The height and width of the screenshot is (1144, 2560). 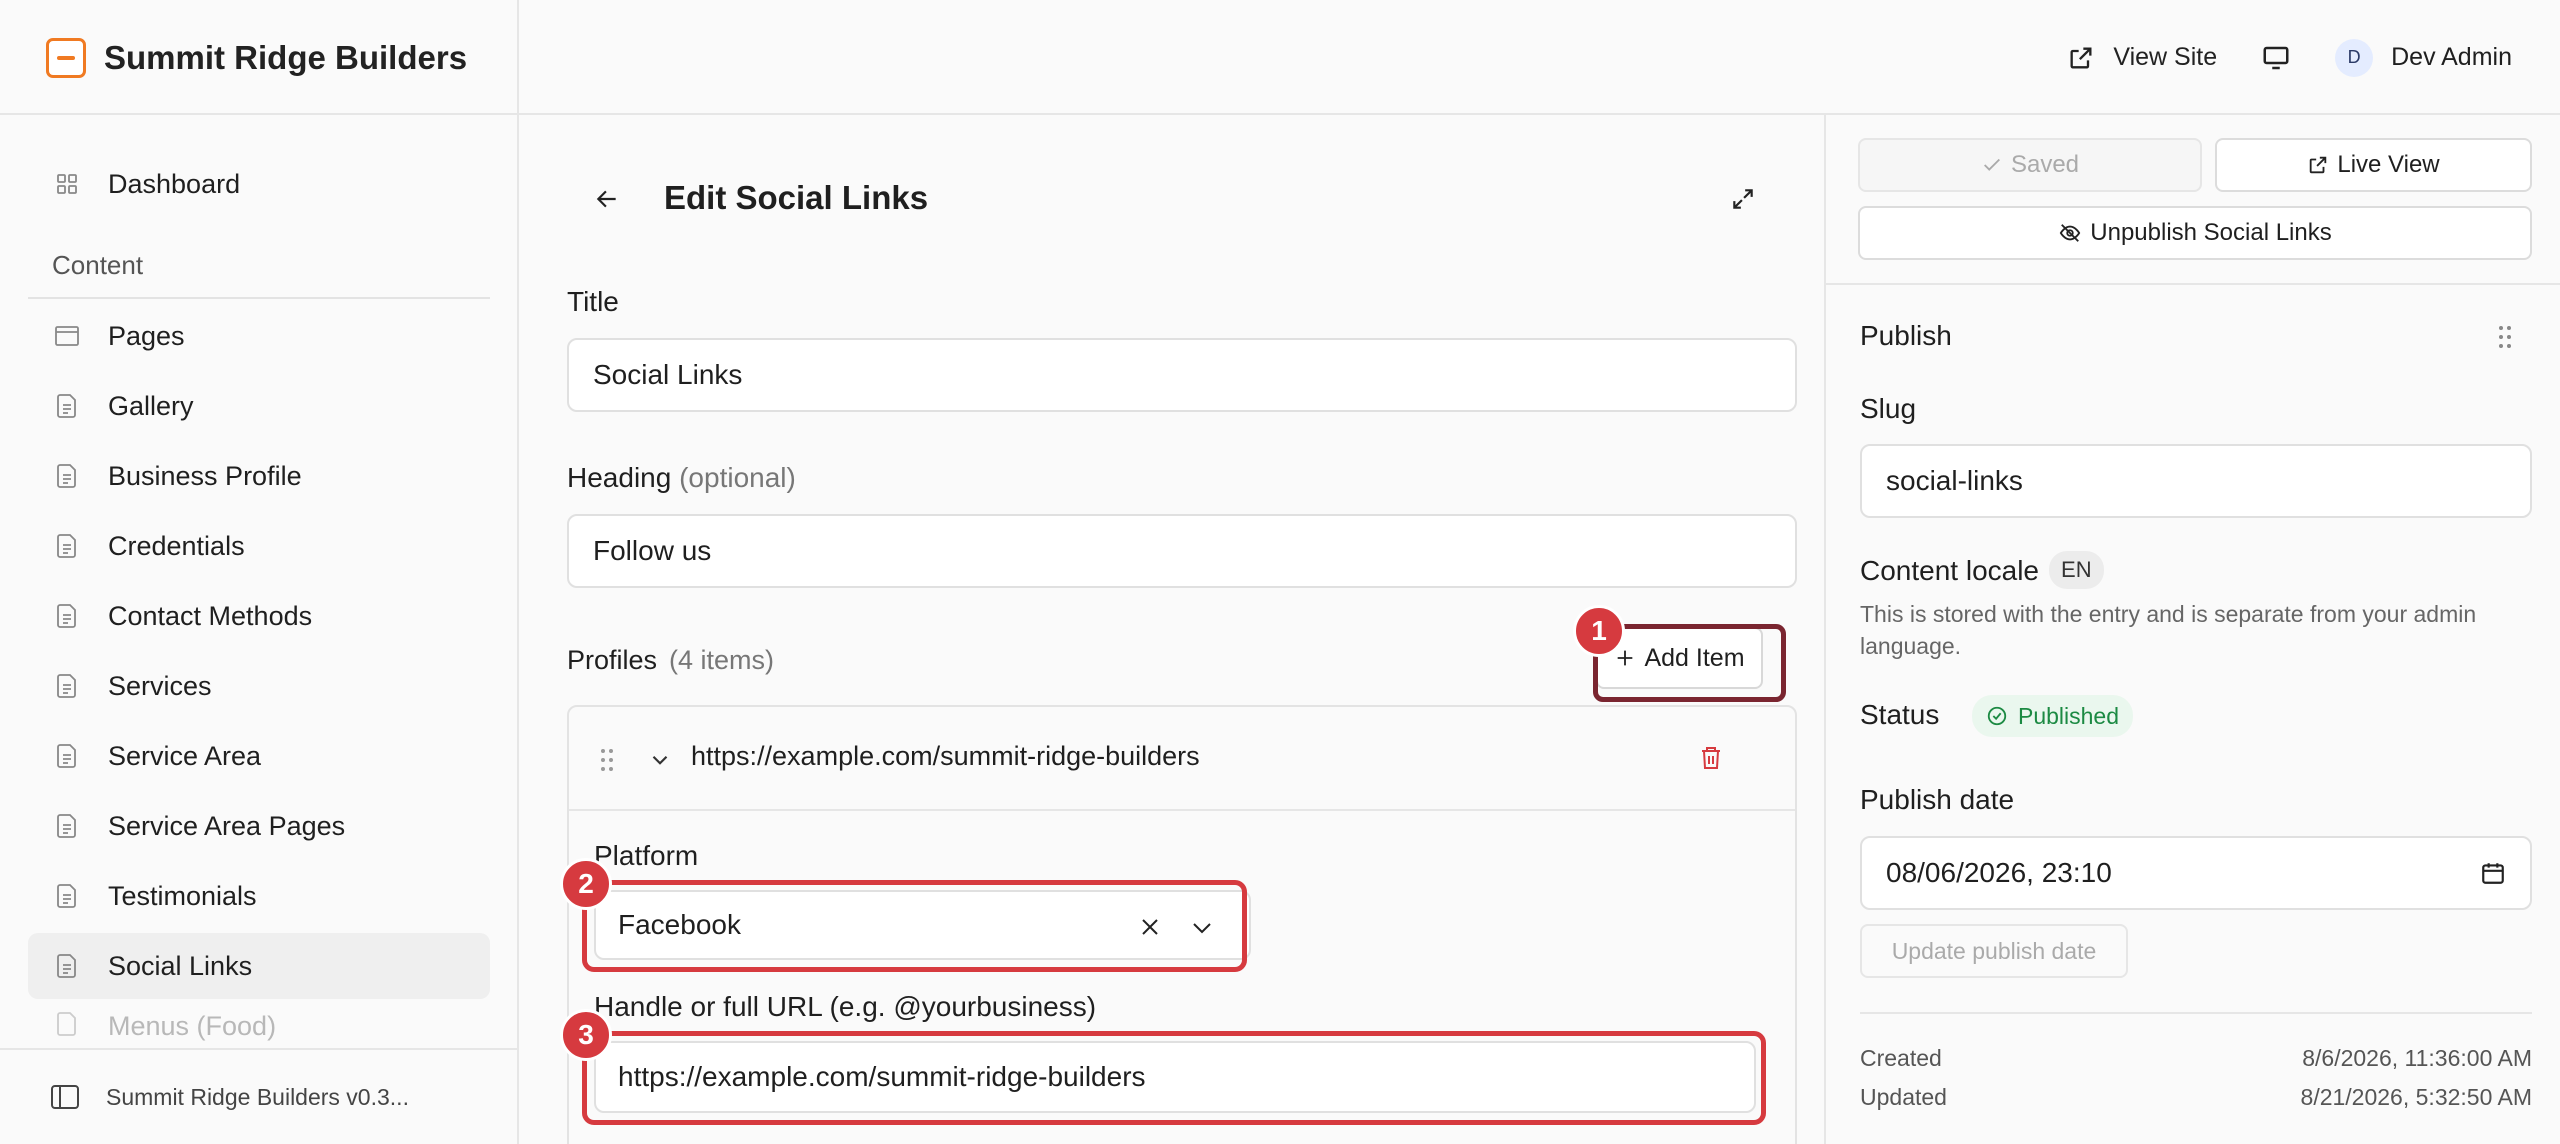 I want to click on sidebar-item-label: Contact Methods, so click(x=210, y=615).